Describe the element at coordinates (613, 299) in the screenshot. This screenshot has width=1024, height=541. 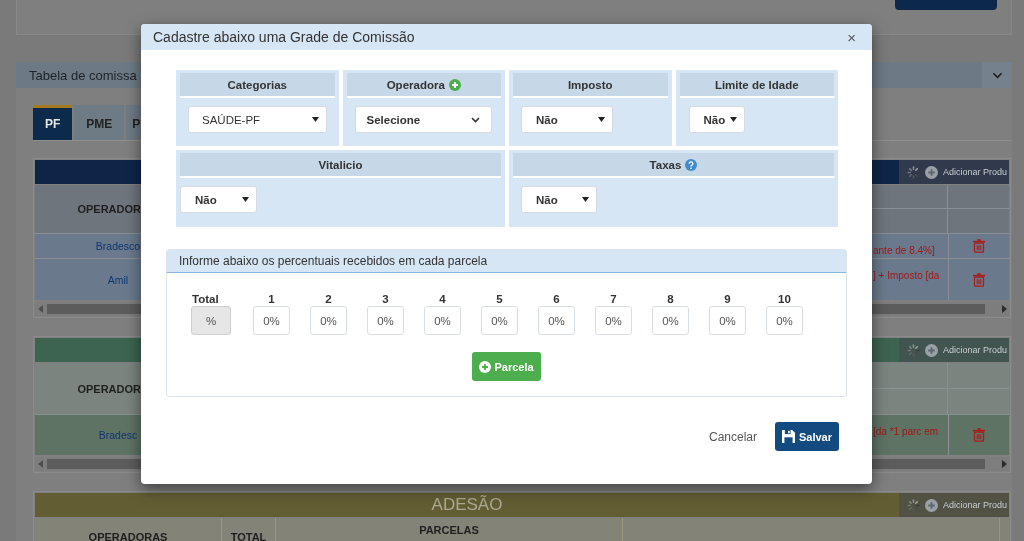
I see `column-label: 7` at that location.